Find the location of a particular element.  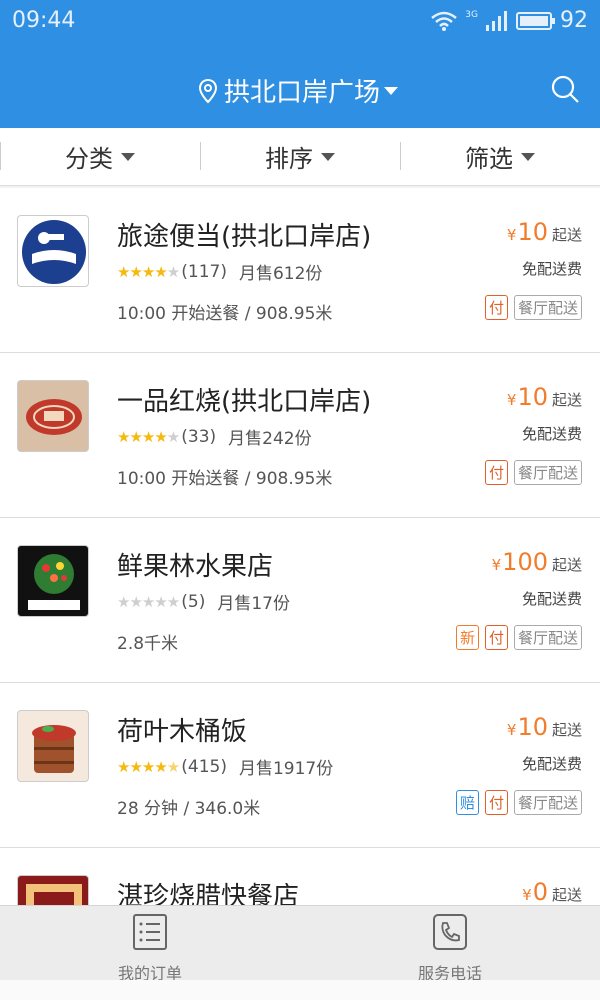

min-order: ¥ 100 起送 is located at coordinates (537, 562).